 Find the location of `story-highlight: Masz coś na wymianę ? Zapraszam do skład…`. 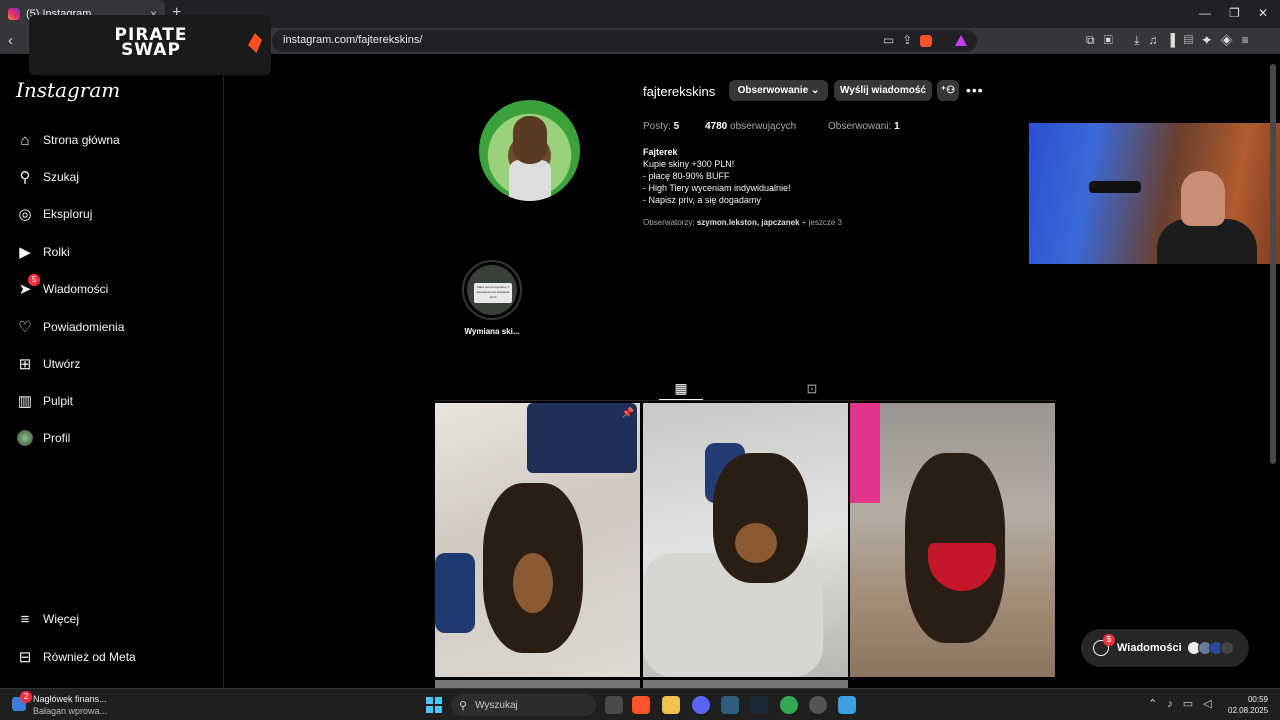

story-highlight: Masz coś na wymianę ? Zapraszam do skład… is located at coordinates (492, 290).